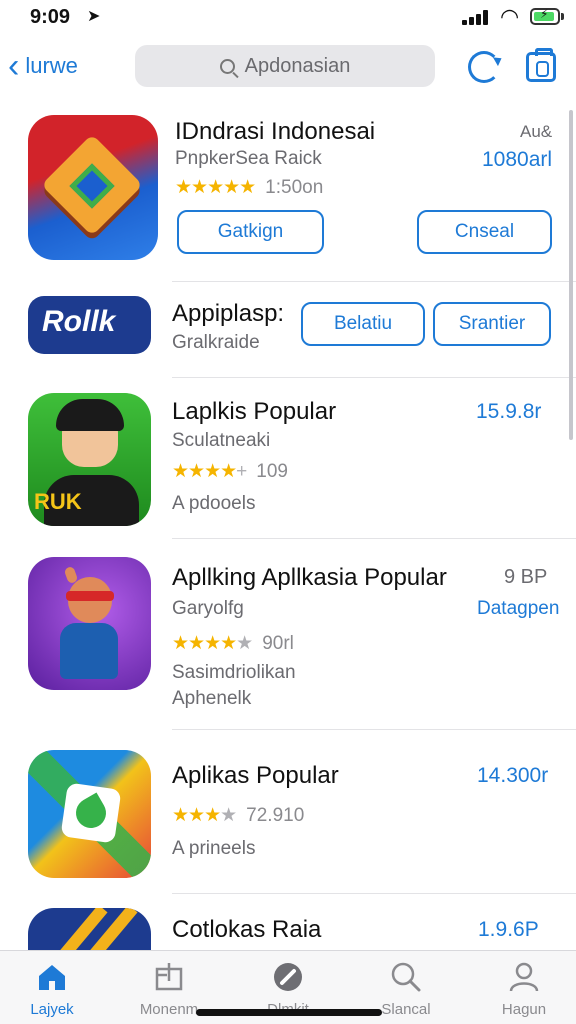 The image size is (576, 1024). I want to click on tab-profile: Hagun, so click(524, 987).